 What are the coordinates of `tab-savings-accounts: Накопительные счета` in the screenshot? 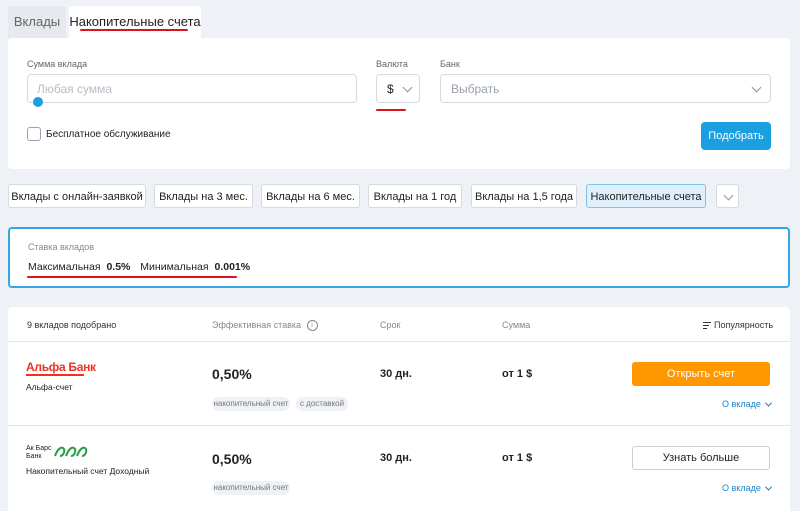 It's located at (135, 22).